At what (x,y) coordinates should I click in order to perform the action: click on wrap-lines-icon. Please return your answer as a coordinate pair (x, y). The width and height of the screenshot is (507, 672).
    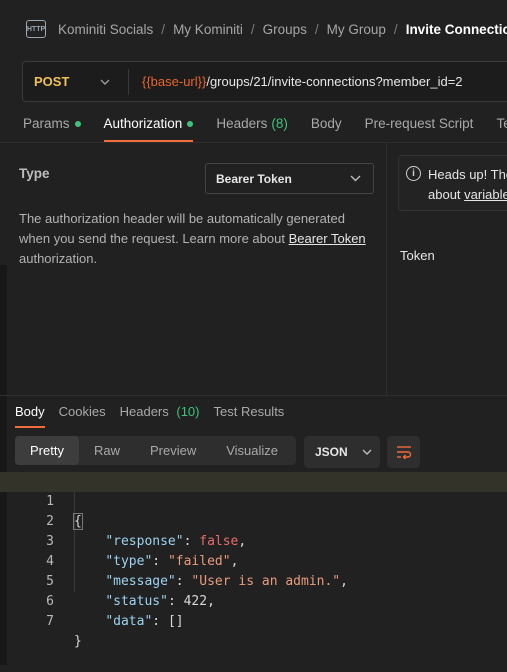
    Looking at the image, I should click on (403, 452).